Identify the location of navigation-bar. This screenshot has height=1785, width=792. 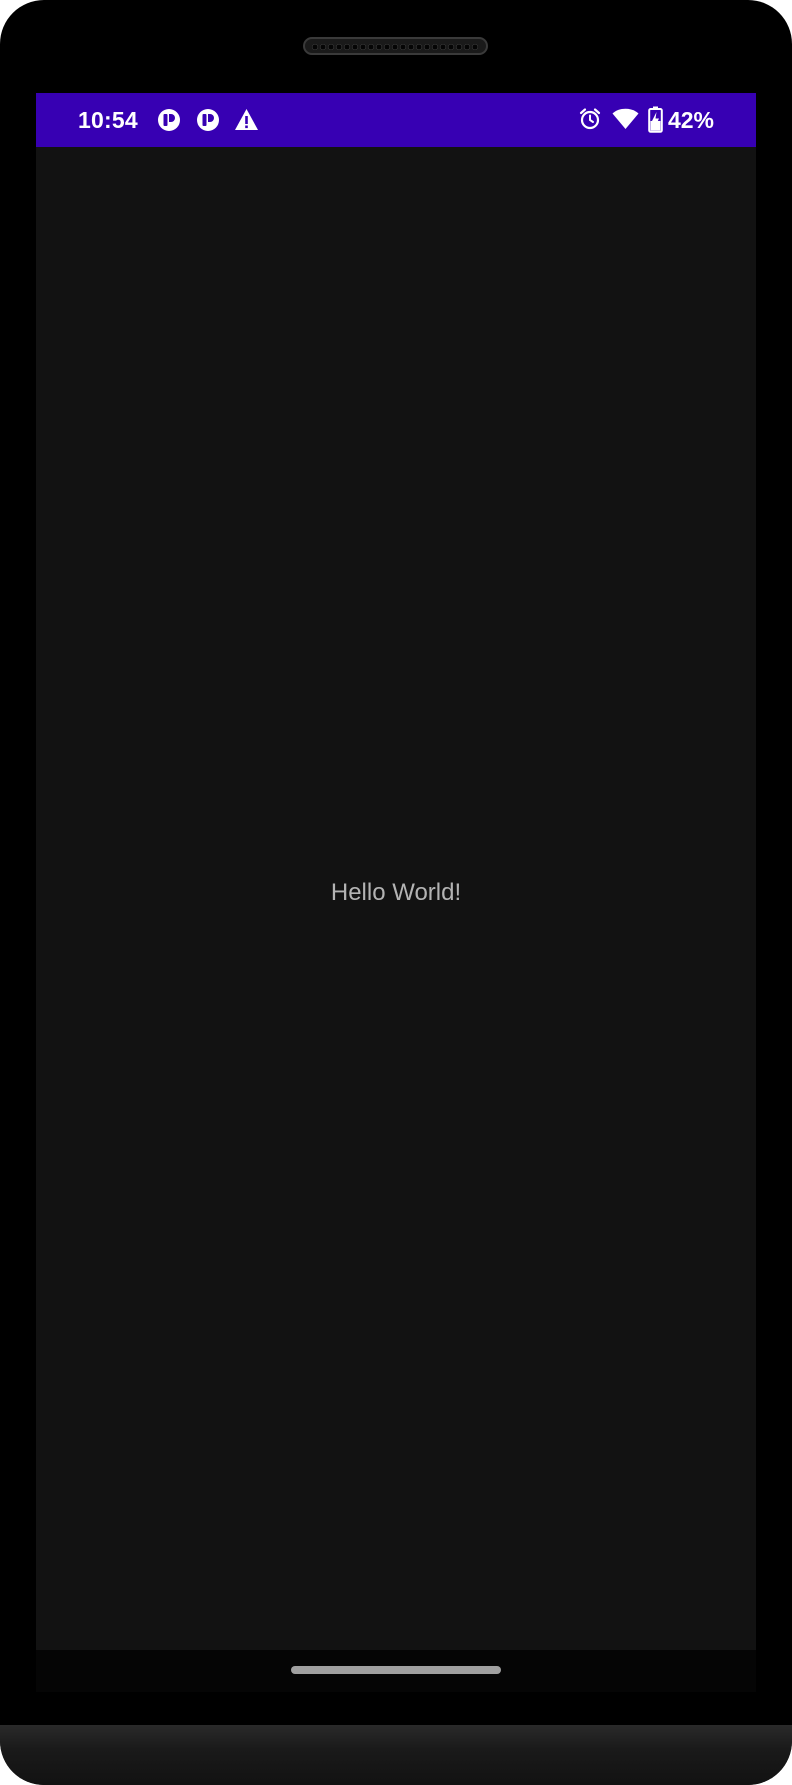
(396, 1671).